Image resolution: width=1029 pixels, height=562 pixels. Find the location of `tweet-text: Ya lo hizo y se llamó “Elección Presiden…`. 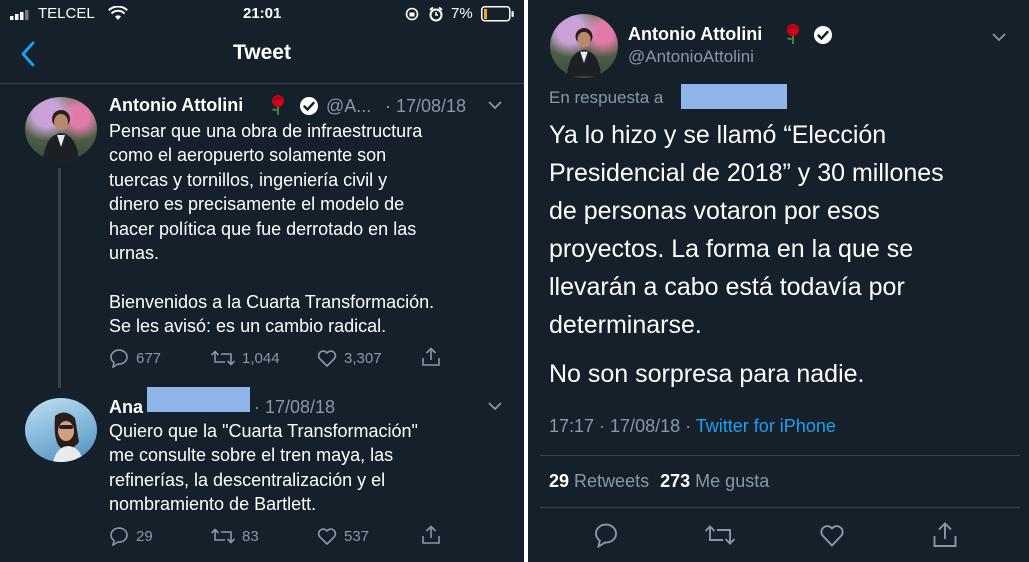

tweet-text: Ya lo hizo y se llamó “Elección Presiden… is located at coordinates (746, 230).